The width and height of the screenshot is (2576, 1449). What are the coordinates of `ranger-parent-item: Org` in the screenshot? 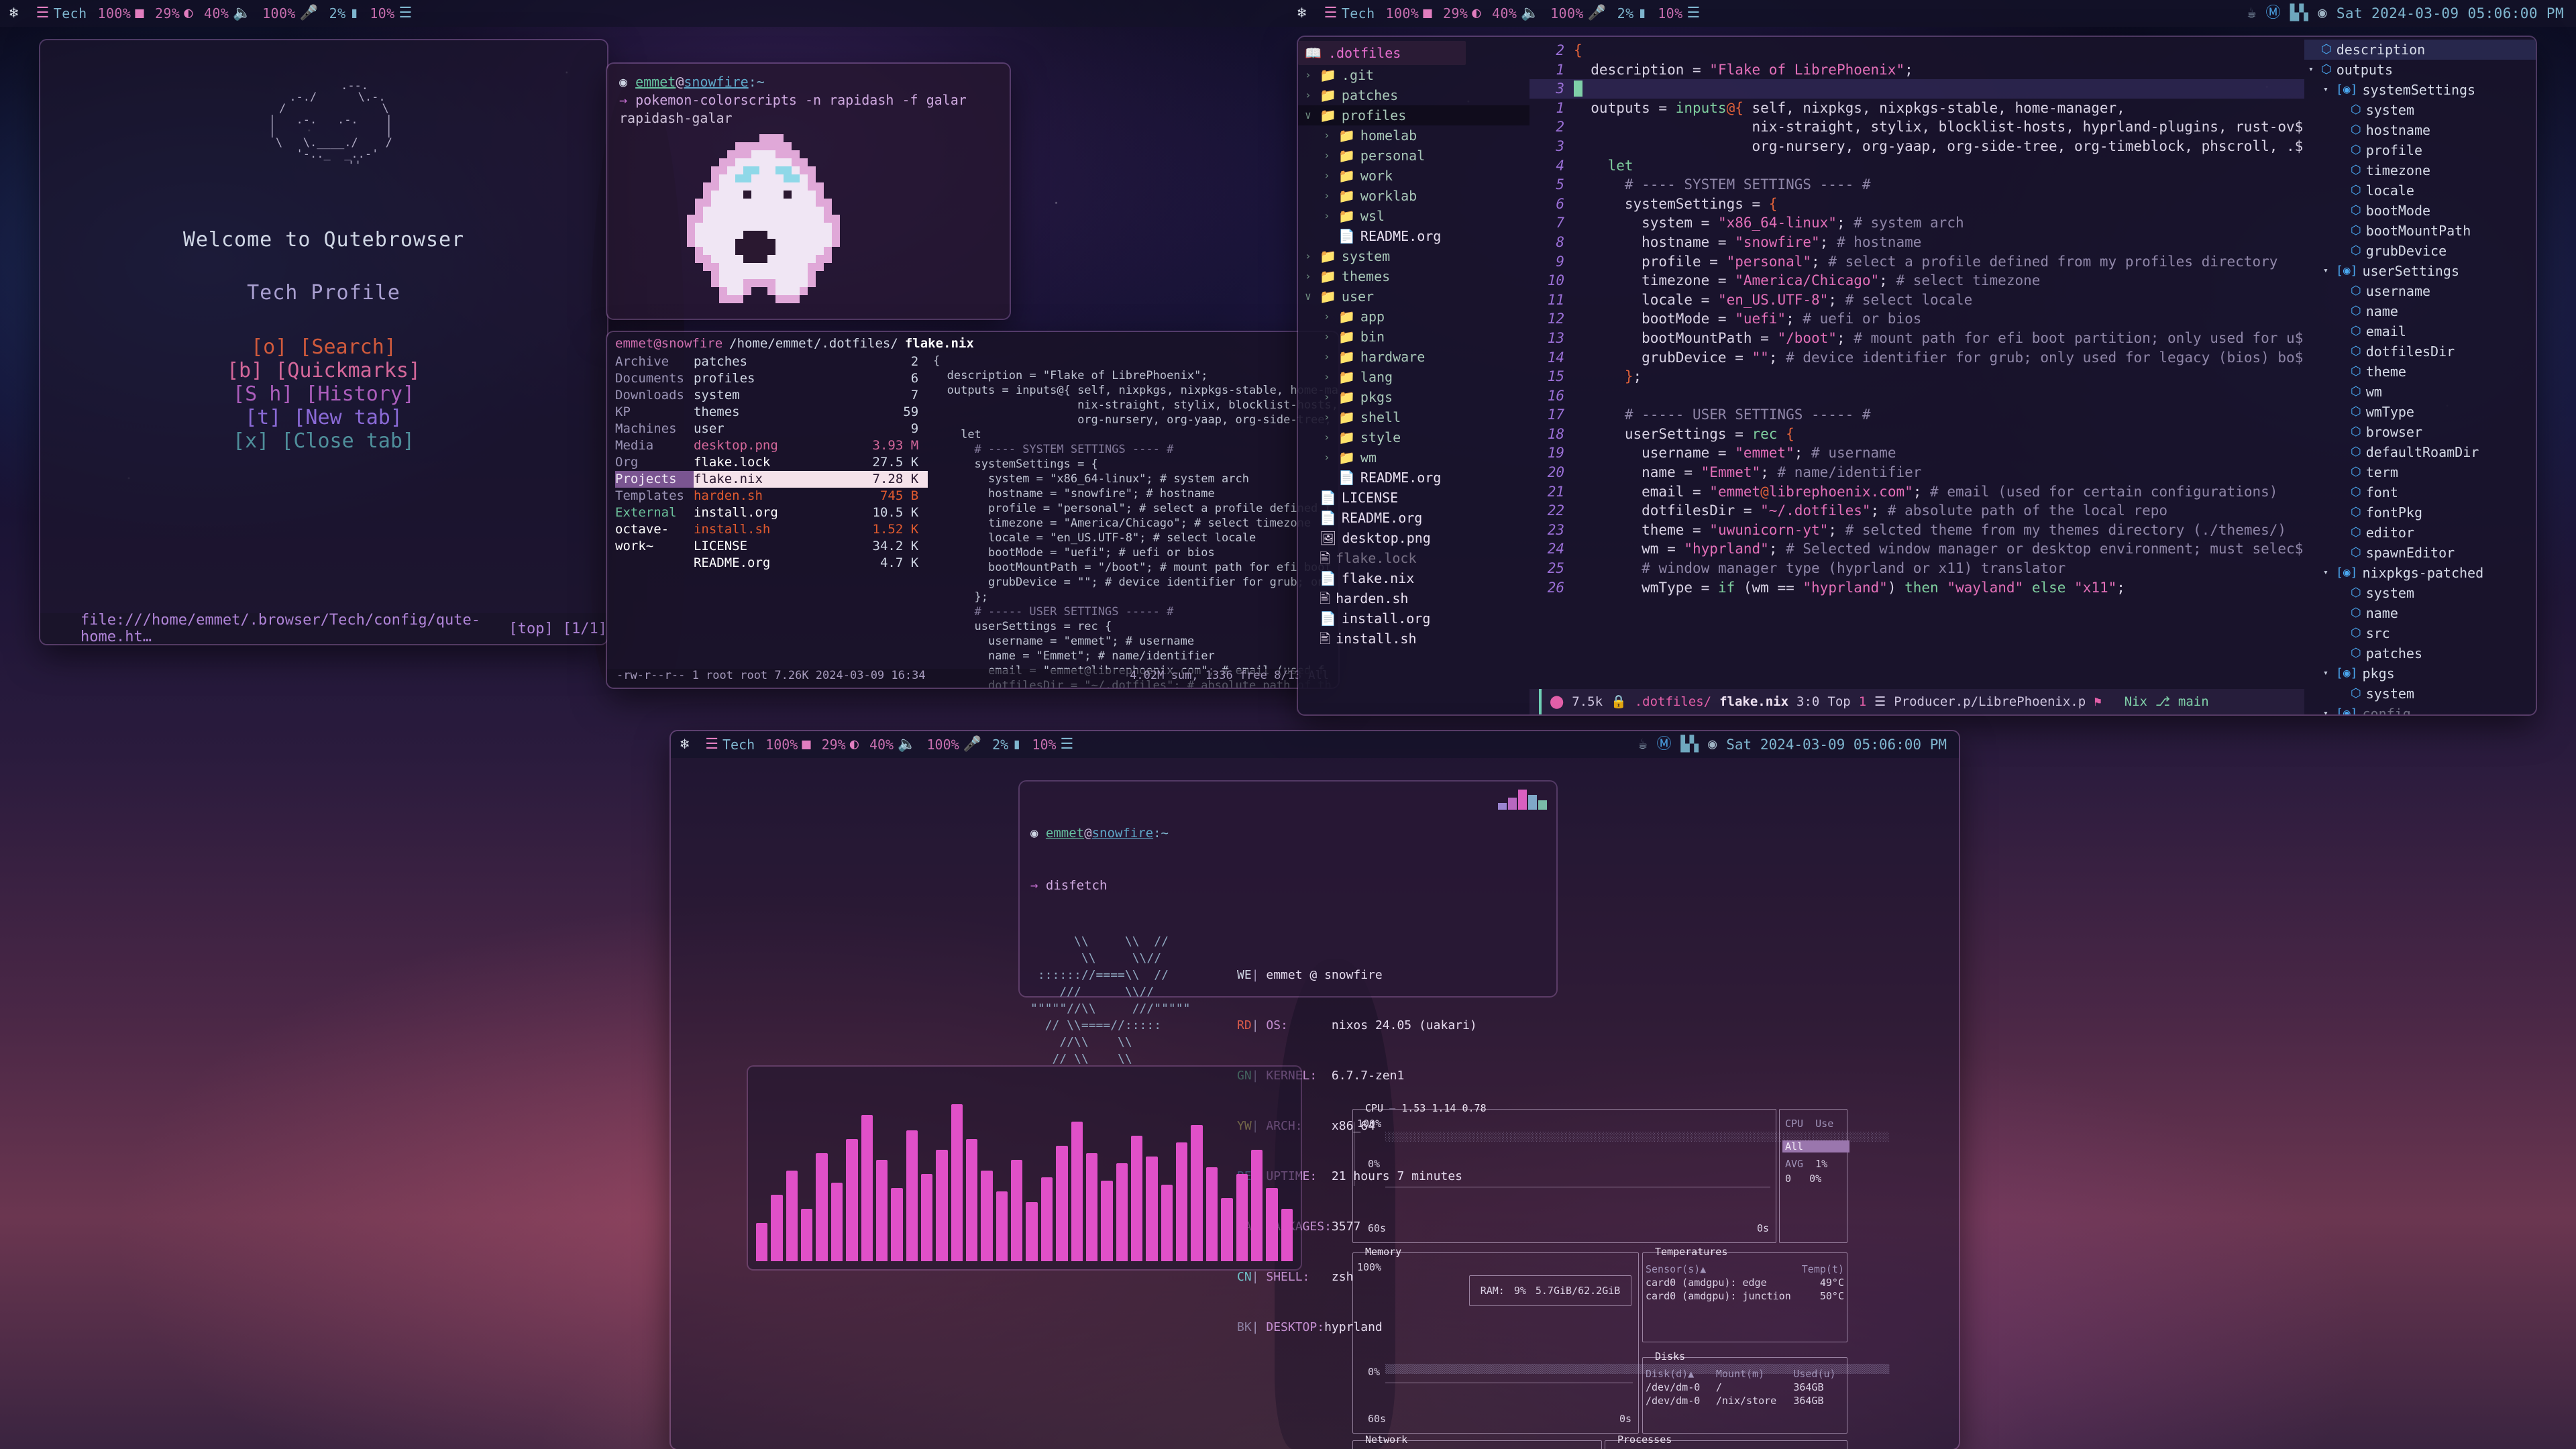 It's located at (654, 462).